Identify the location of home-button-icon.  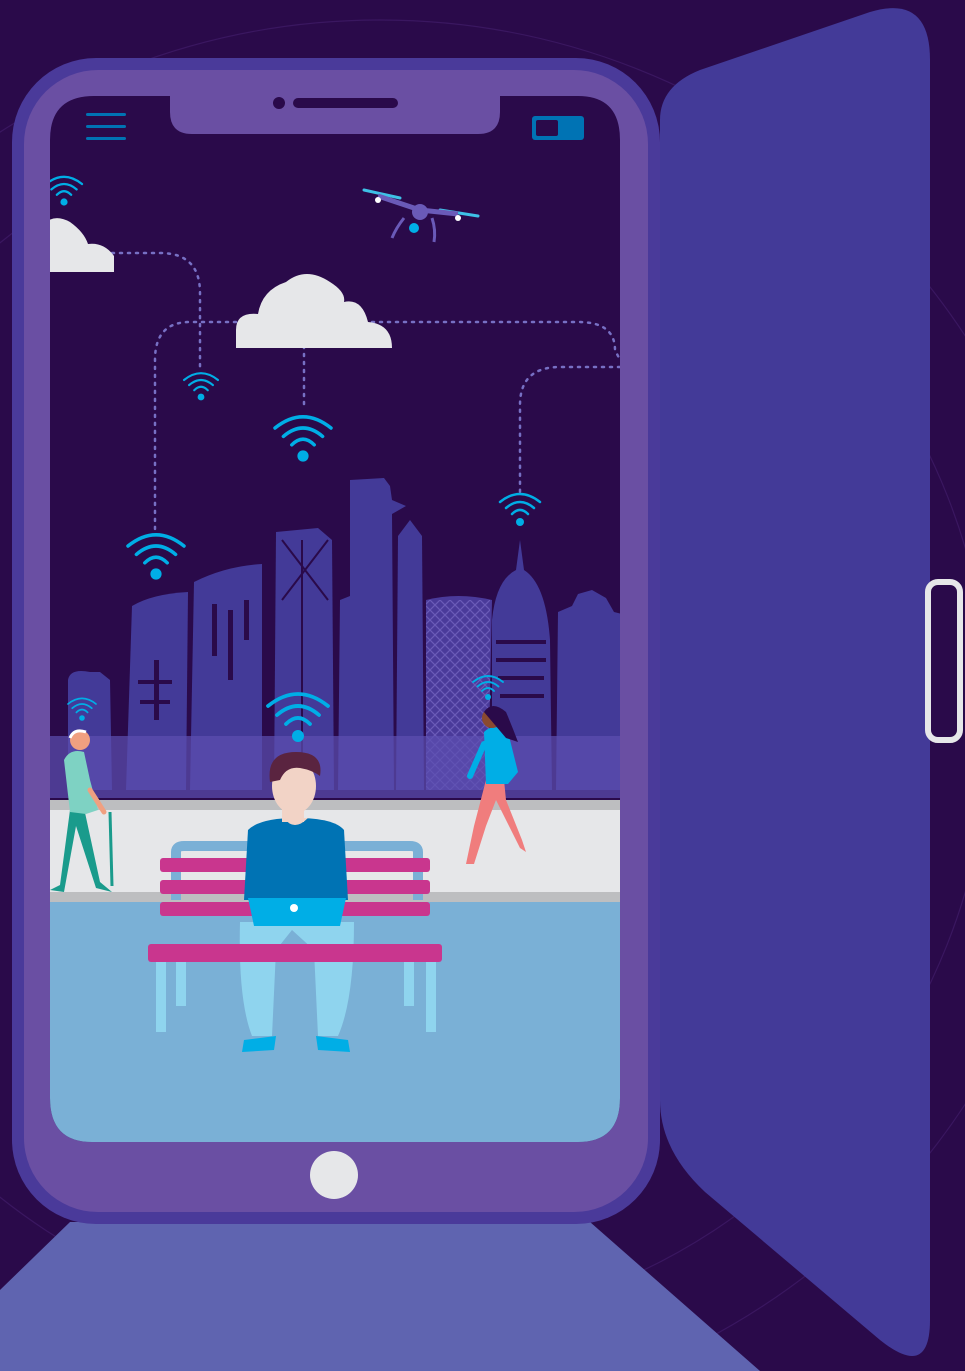
(334, 1175).